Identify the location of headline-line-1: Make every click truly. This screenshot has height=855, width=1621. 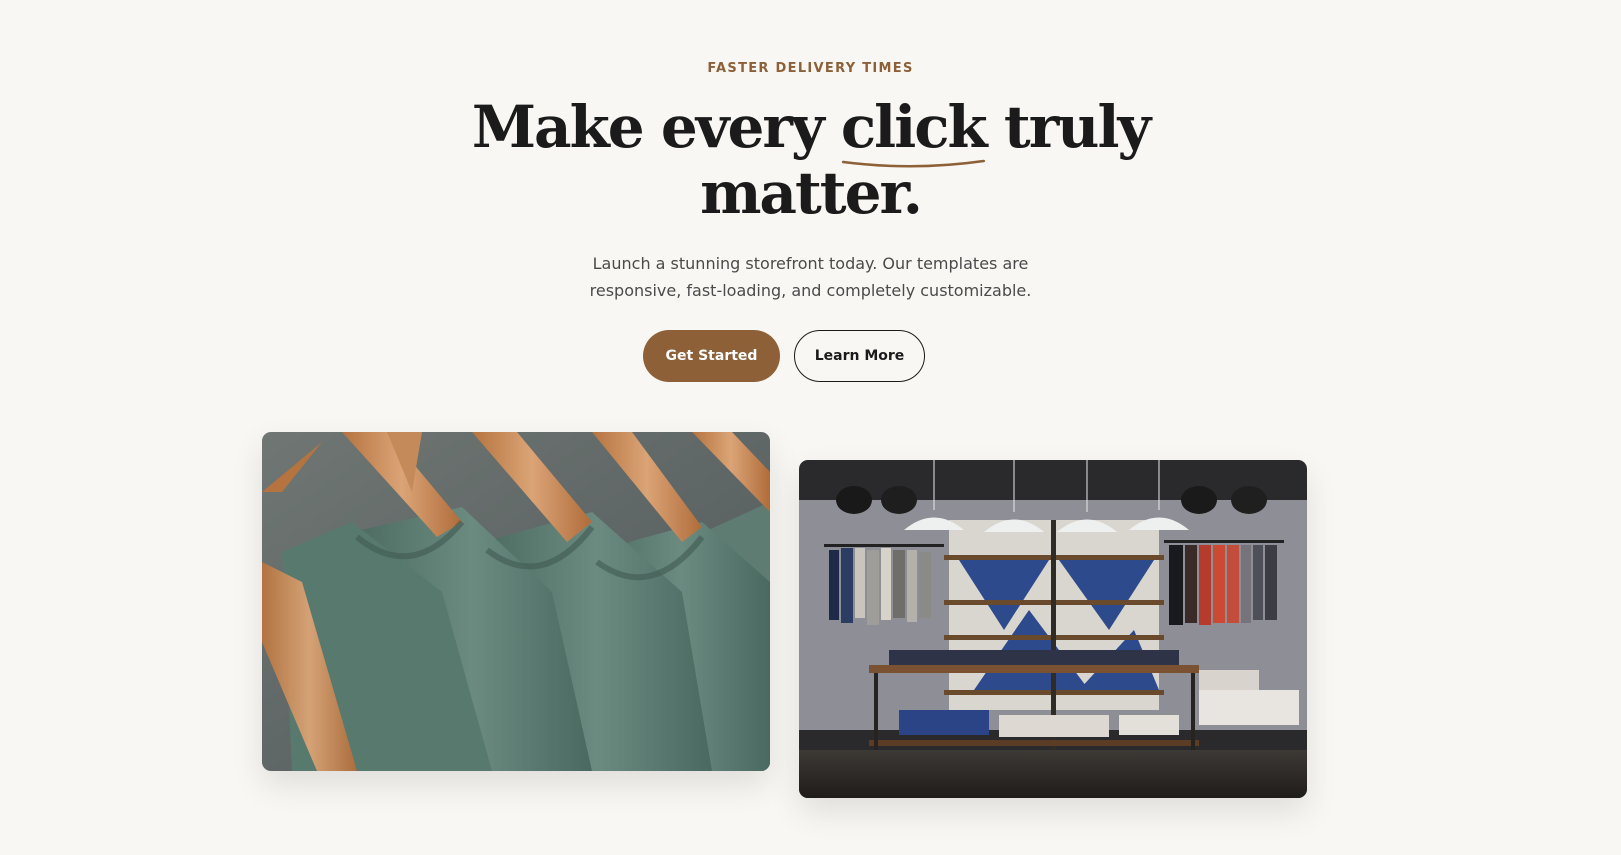
(810, 130).